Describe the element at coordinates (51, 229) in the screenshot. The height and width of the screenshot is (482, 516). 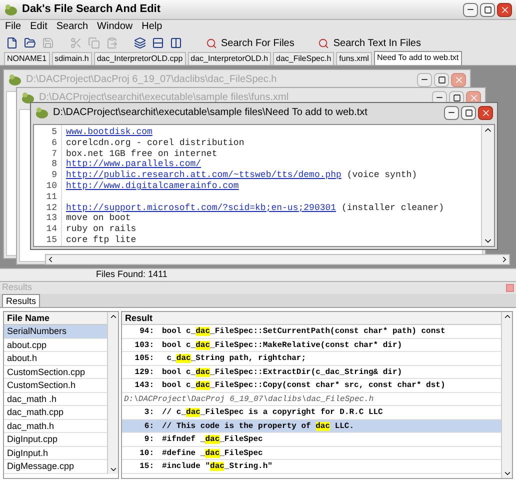
I see `line-number: 14` at that location.